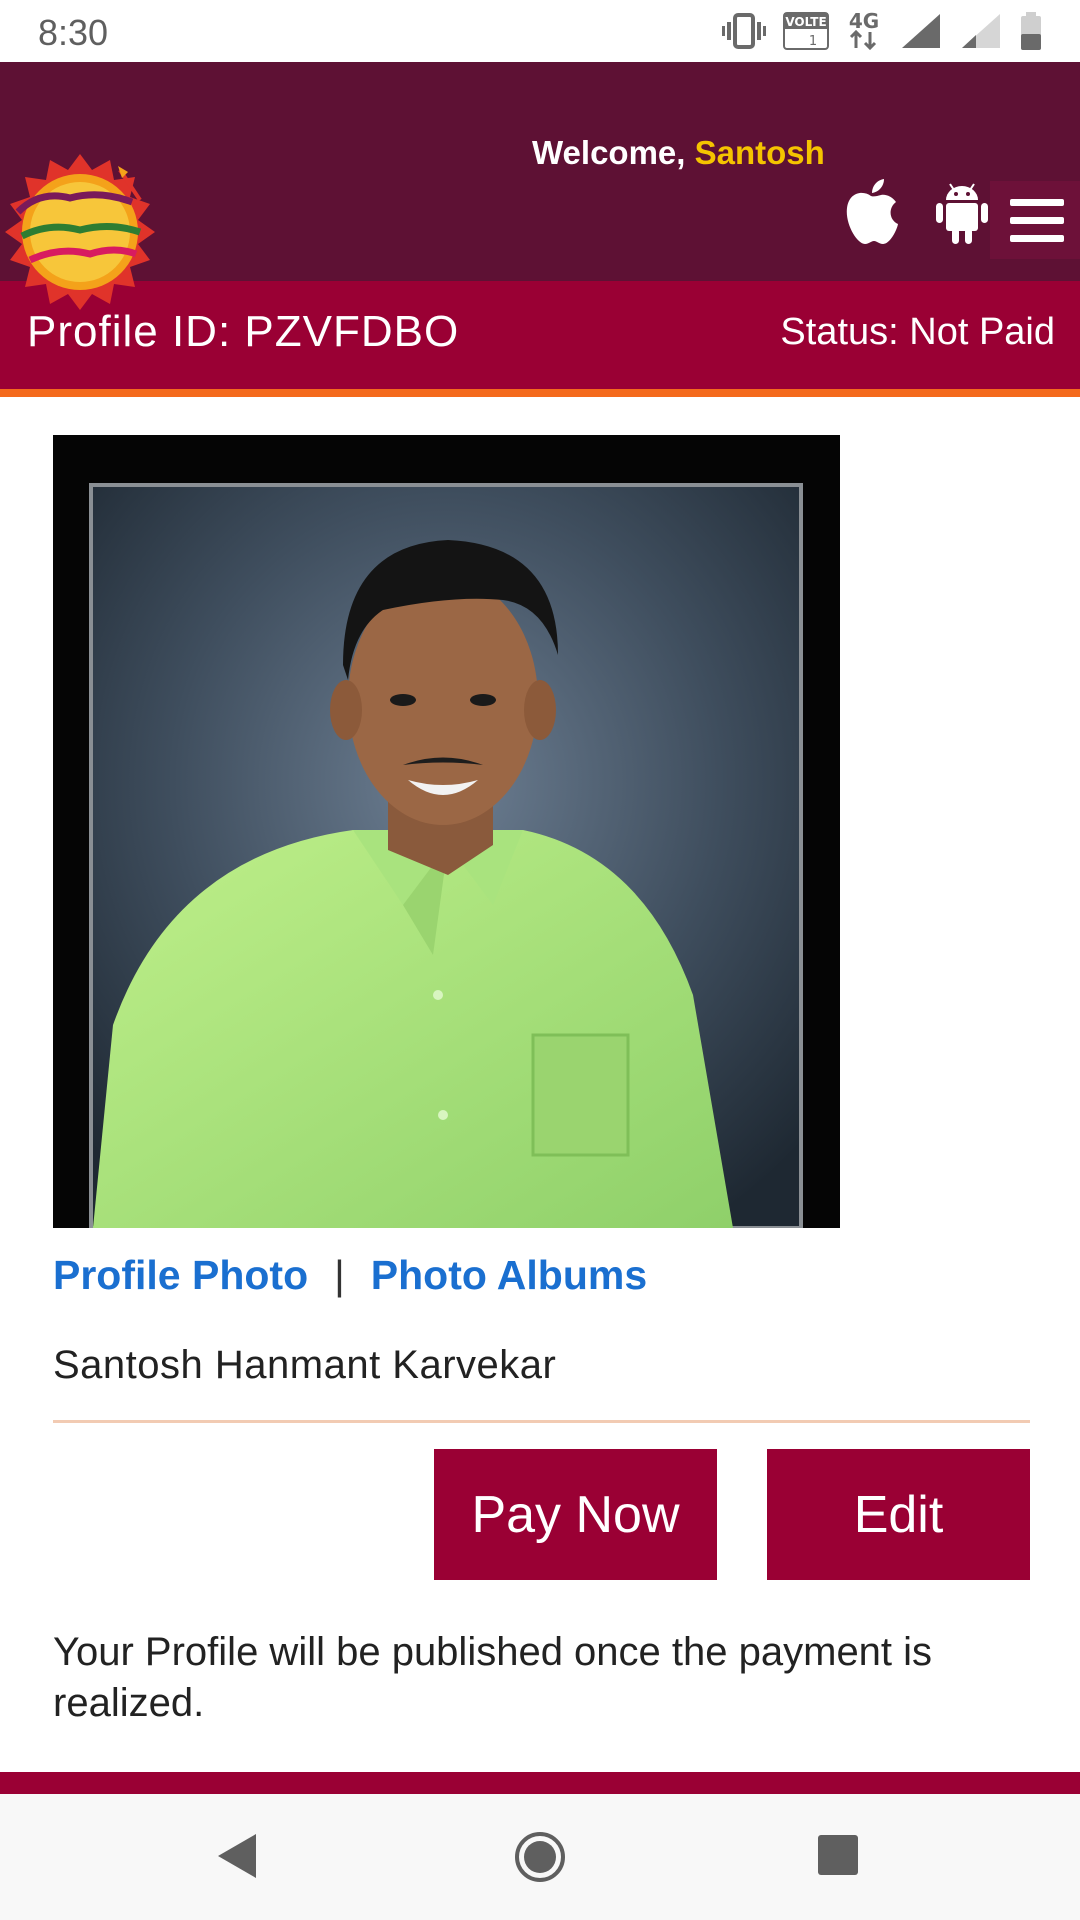 This screenshot has width=1080, height=1920. What do you see at coordinates (575, 1514) in the screenshot?
I see `pay-now-button: Pay Now` at bounding box center [575, 1514].